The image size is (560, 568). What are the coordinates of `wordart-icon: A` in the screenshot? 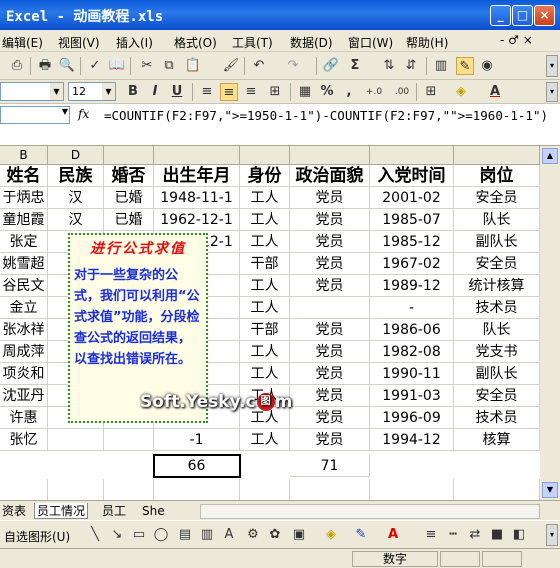 It's located at (229, 535).